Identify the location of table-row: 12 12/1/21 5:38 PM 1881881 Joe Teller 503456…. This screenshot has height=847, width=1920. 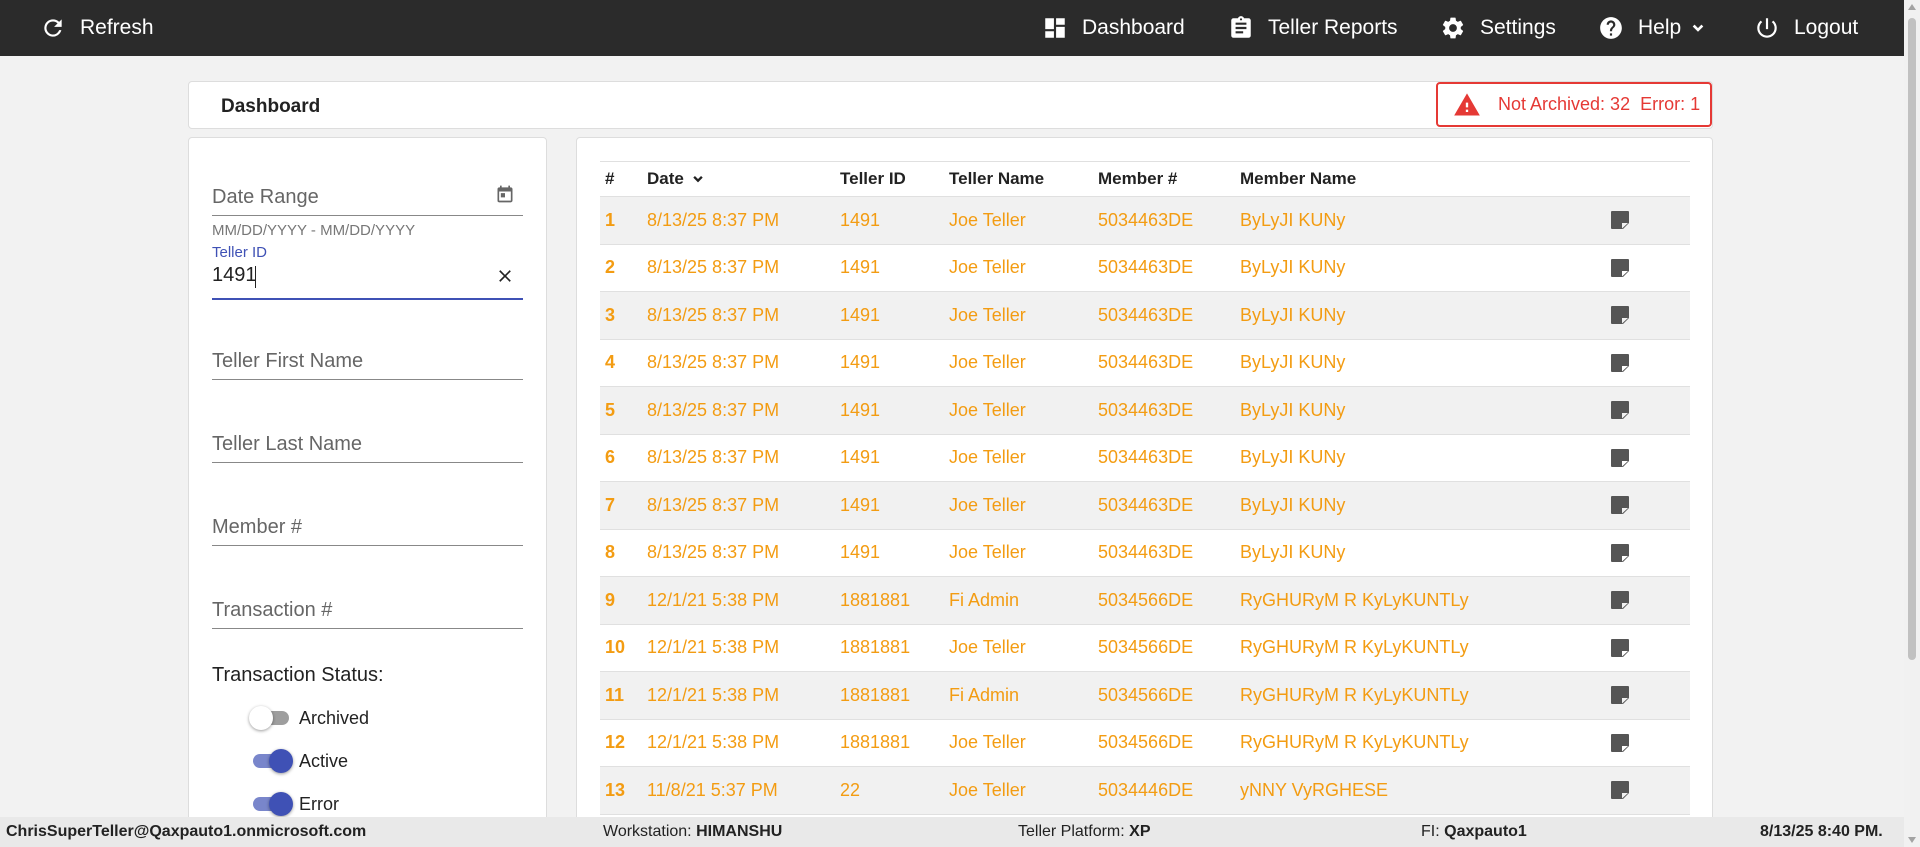
(1145, 743).